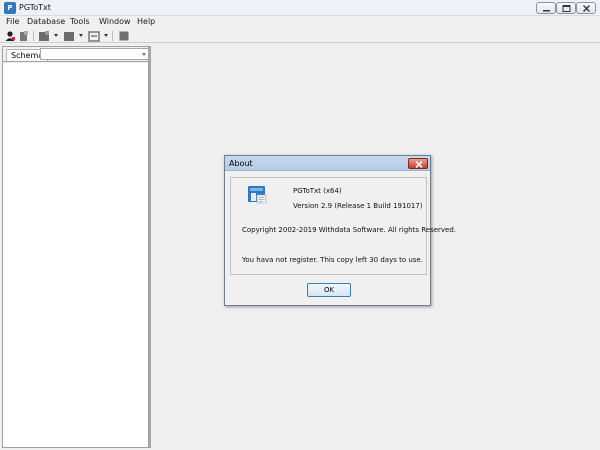  Describe the element at coordinates (546, 11) in the screenshot. I see `minimize-icon` at that location.